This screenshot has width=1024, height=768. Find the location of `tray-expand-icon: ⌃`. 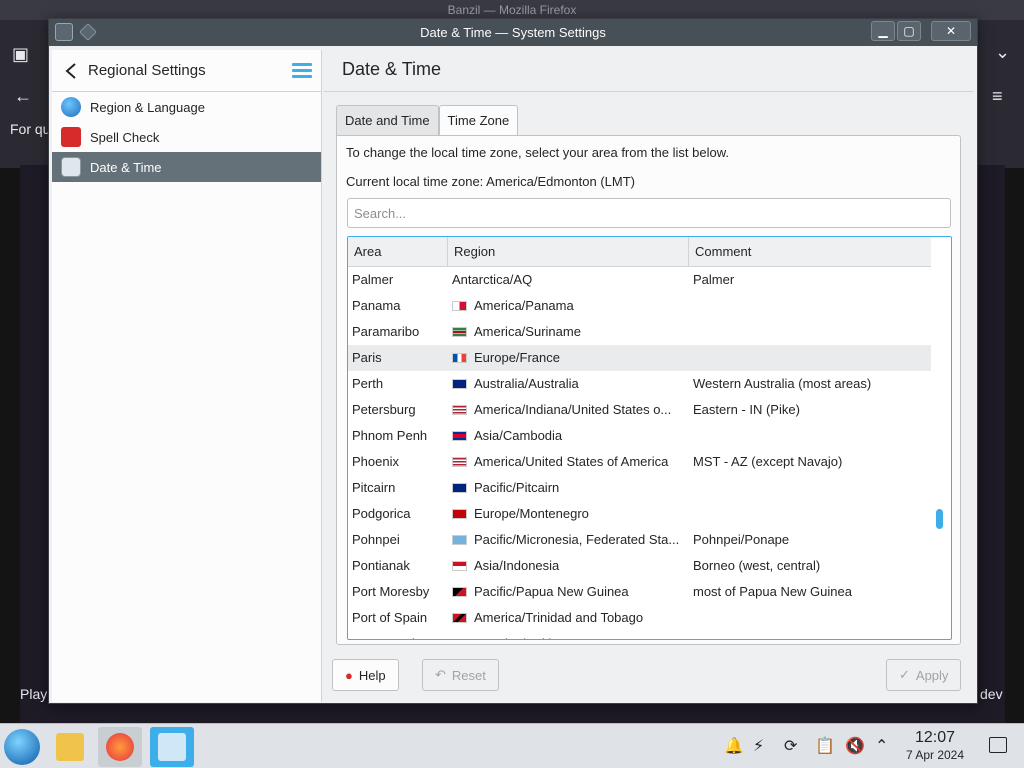

tray-expand-icon: ⌃ is located at coordinates (881, 746).